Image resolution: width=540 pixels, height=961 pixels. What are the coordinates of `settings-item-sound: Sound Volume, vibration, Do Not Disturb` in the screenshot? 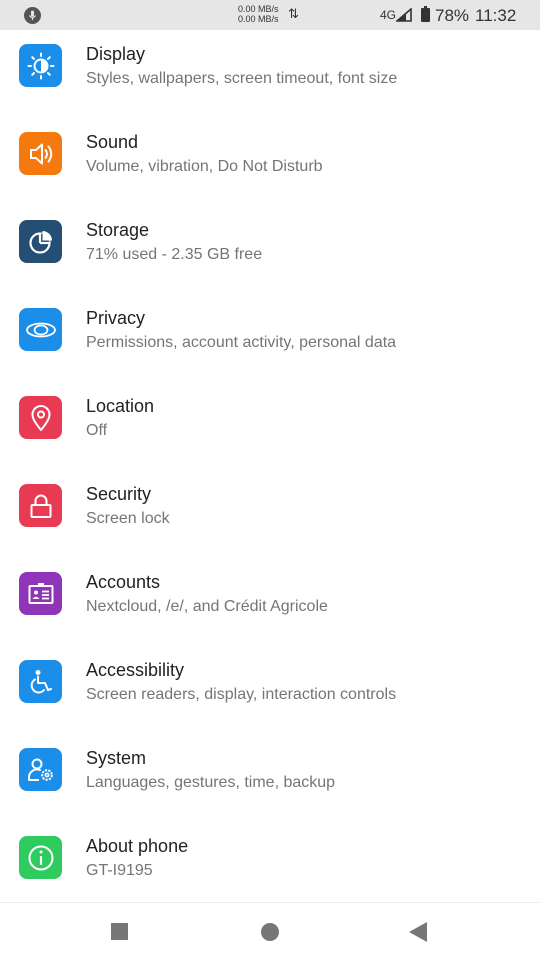 It's located at (270, 162).